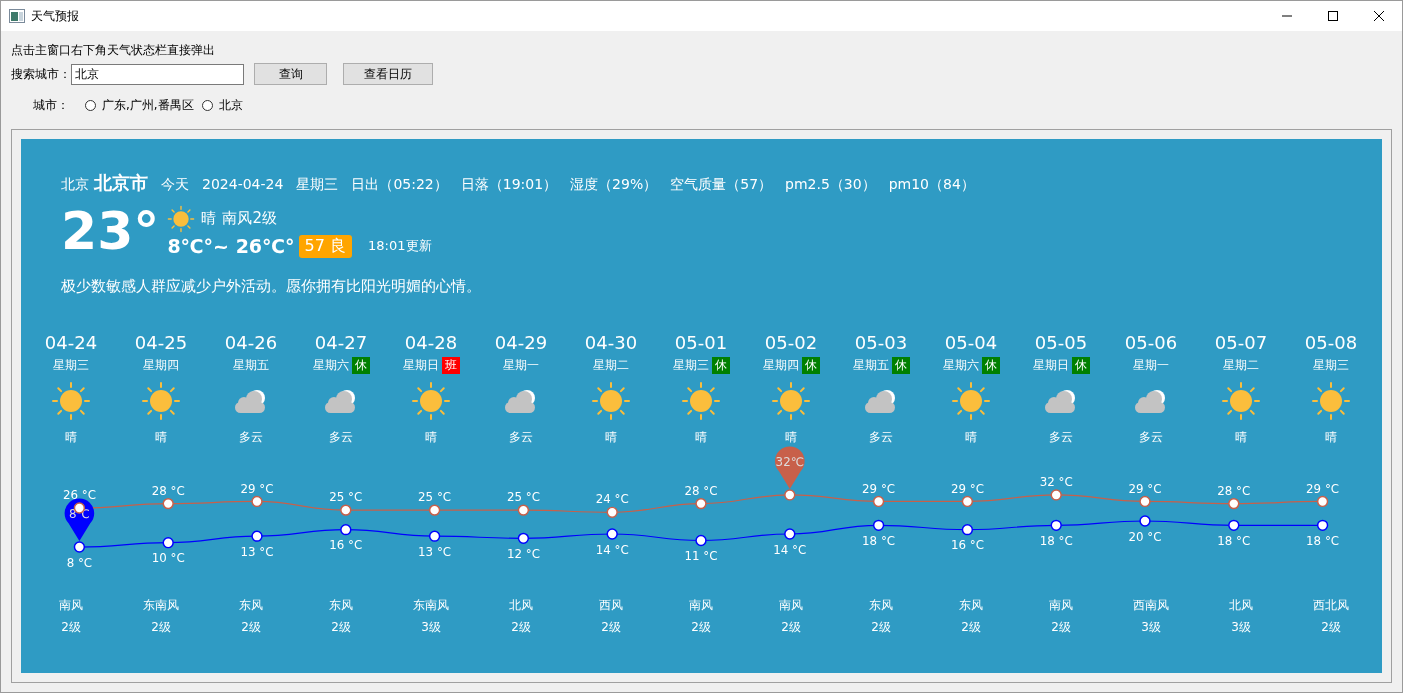 This screenshot has height=693, width=1403. Describe the element at coordinates (509, 185) in the screenshot. I see `weather-fact: 日落（19:01）` at that location.